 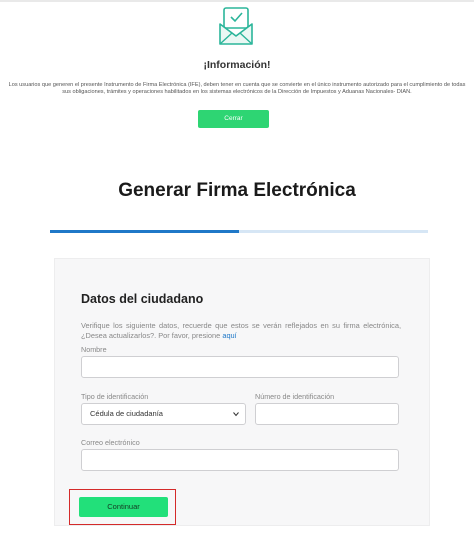 What do you see at coordinates (233, 119) in the screenshot?
I see `close-button: Cerrar` at bounding box center [233, 119].